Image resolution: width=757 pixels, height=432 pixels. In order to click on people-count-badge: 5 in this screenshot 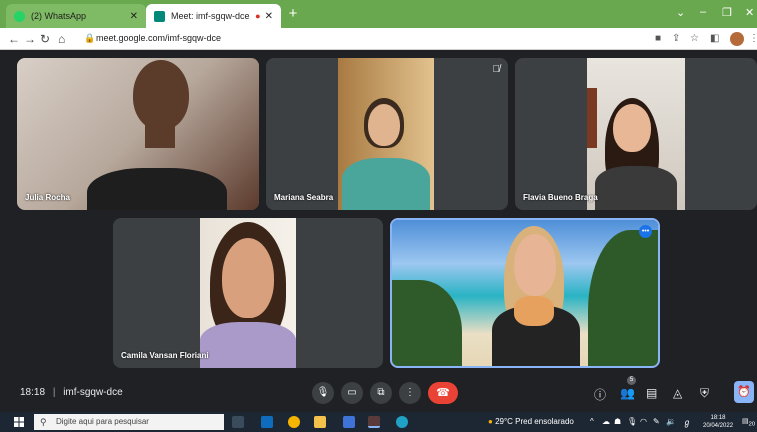, I will do `click(631, 380)`.